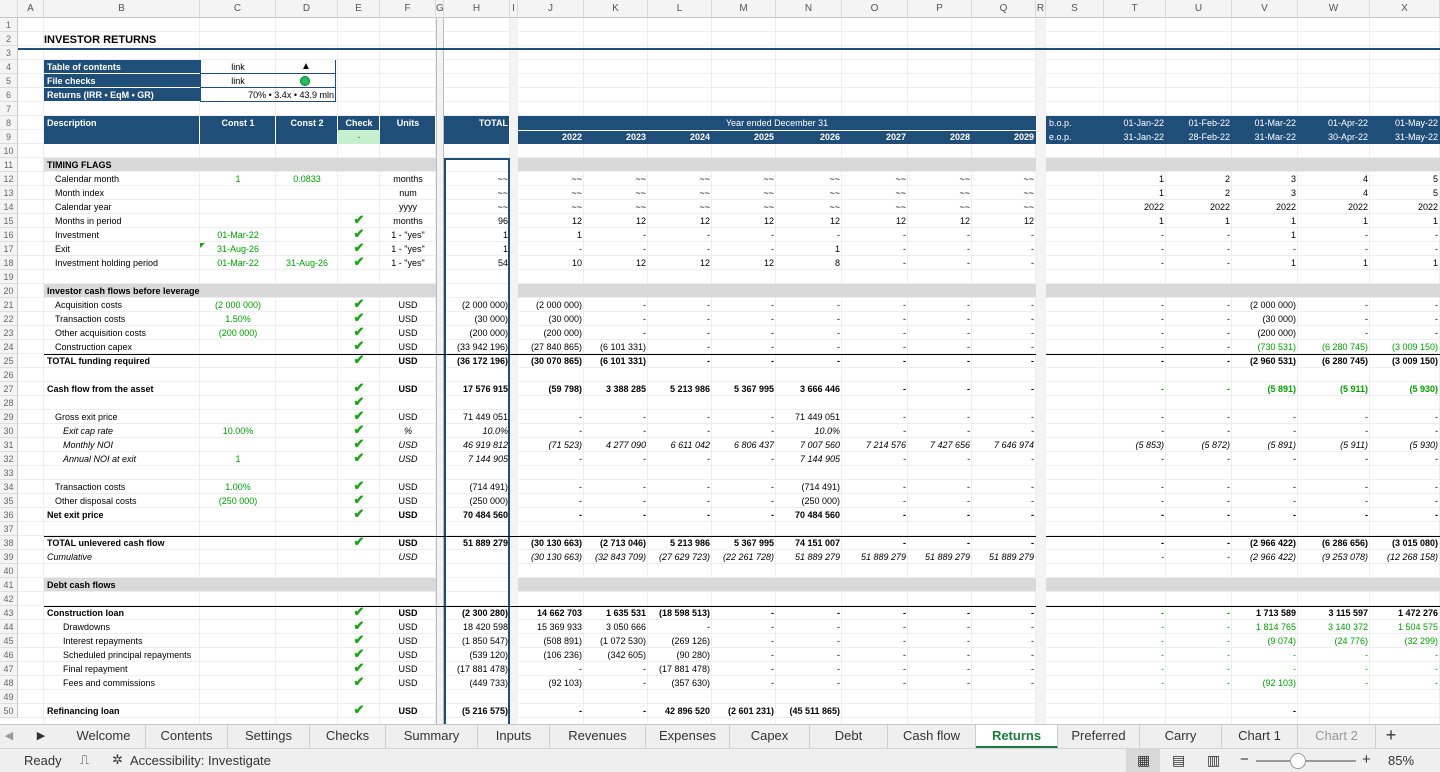 Image resolution: width=1440 pixels, height=772 pixels. What do you see at coordinates (307, 9) in the screenshot?
I see `column-header-d: D` at bounding box center [307, 9].